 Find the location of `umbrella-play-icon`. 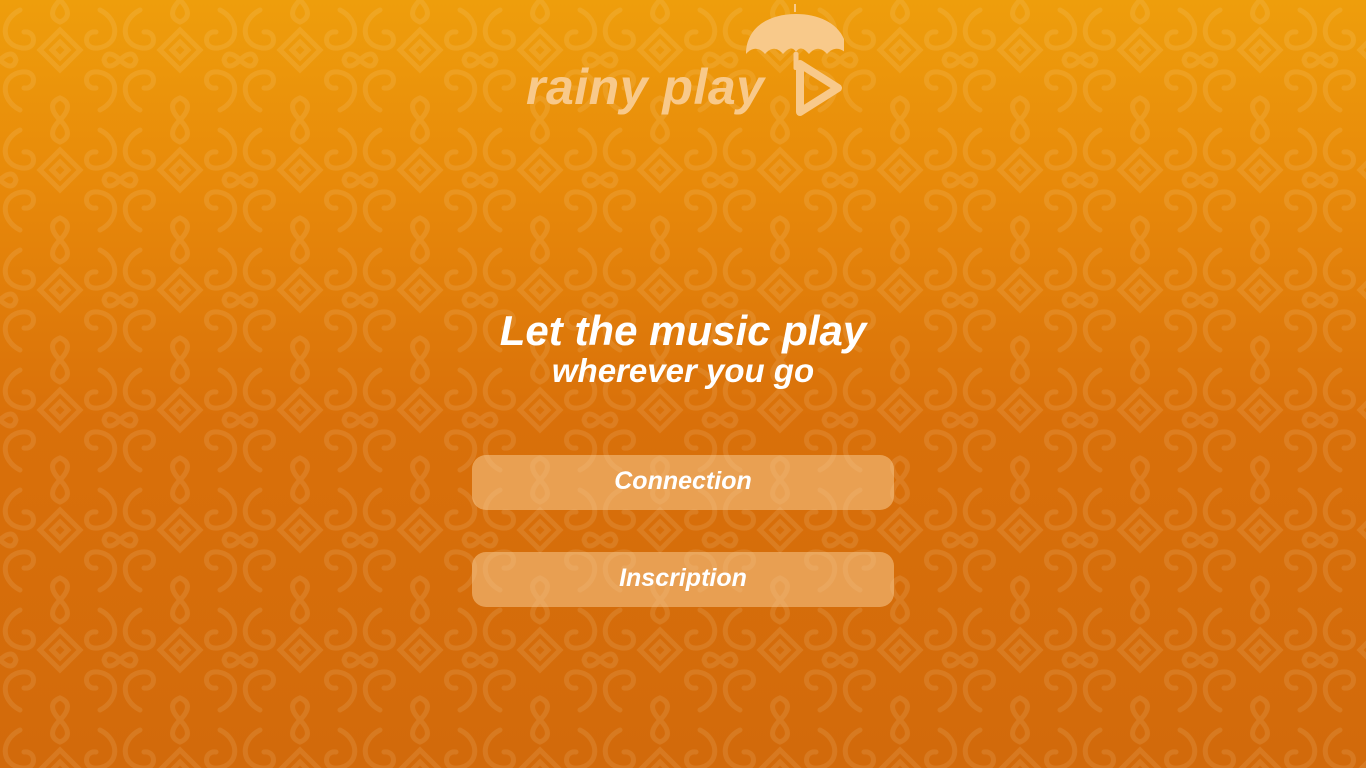

umbrella-play-icon is located at coordinates (795, 60).